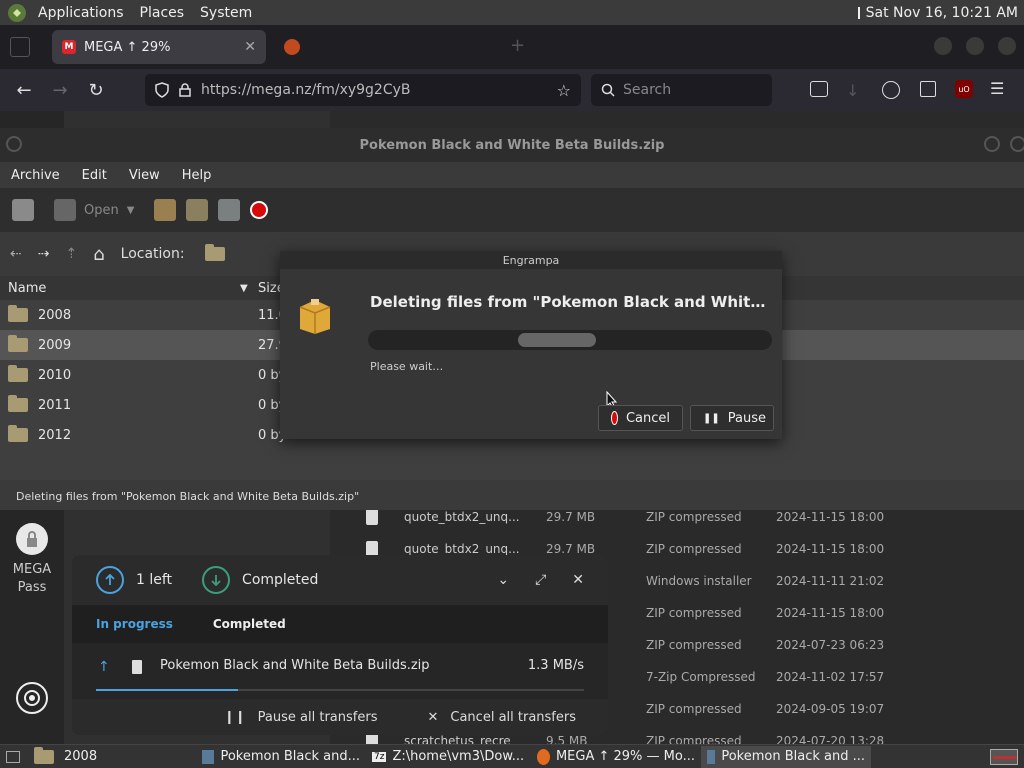 This screenshot has height=768, width=1024. Describe the element at coordinates (564, 90) in the screenshot. I see `bookmark-star-icon: ☆` at that location.